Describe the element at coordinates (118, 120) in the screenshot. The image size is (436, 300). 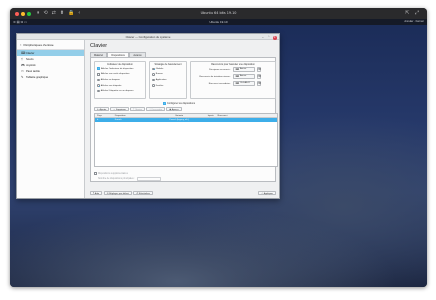
I see `table-cell: French` at that location.